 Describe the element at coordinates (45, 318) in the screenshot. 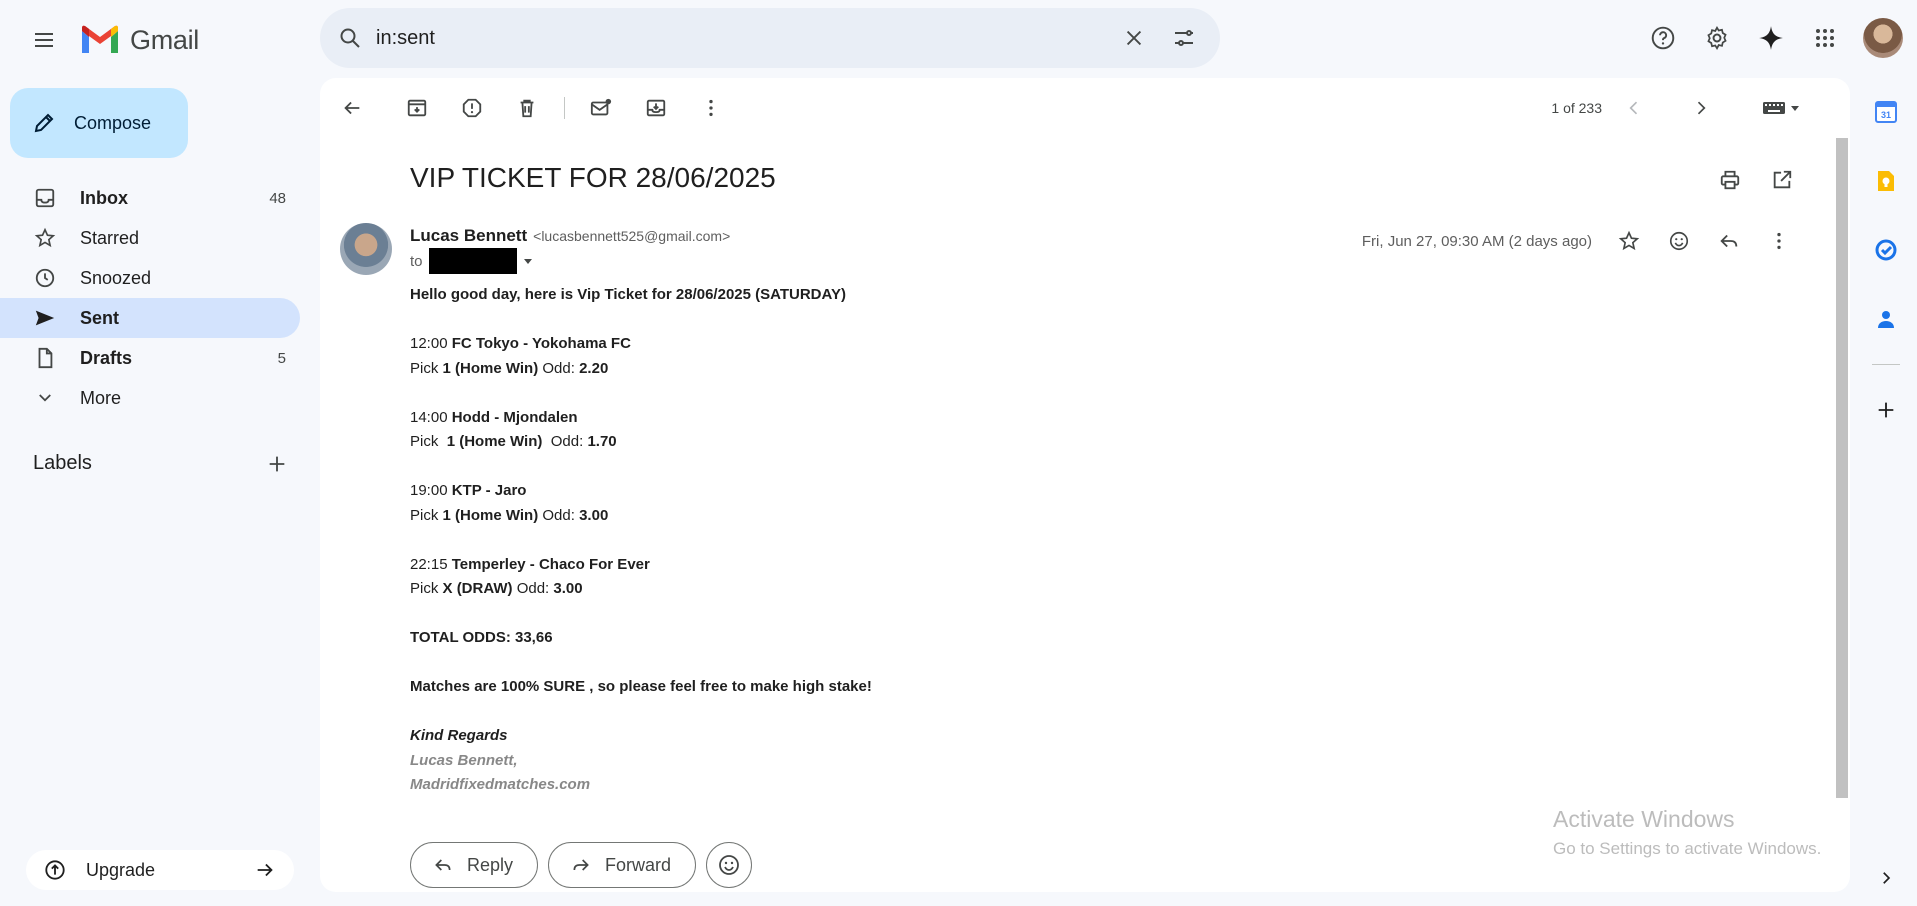

I see `send-icon` at that location.